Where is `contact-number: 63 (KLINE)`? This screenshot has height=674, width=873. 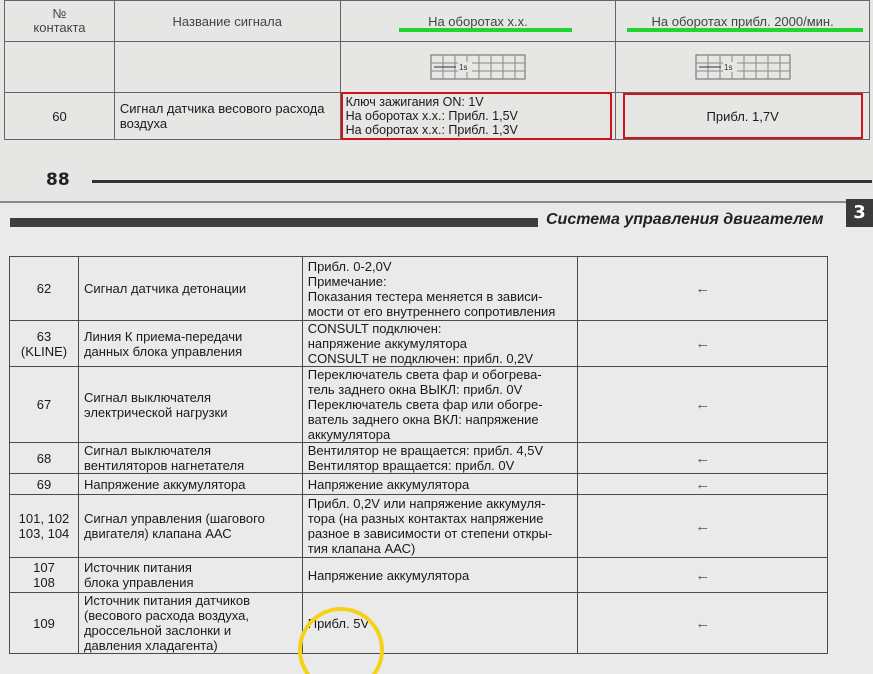
contact-number: 63 (KLINE) is located at coordinates (44, 343).